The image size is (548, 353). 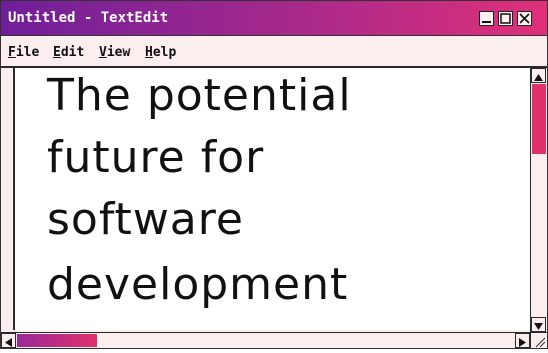 What do you see at coordinates (199, 95) in the screenshot?
I see `document-line: The potential` at bounding box center [199, 95].